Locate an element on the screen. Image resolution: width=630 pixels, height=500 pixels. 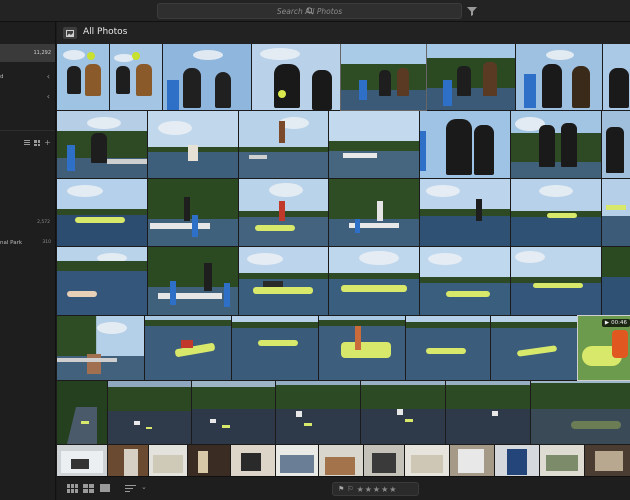
search-input: Search All Photos is located at coordinates (309, 11).